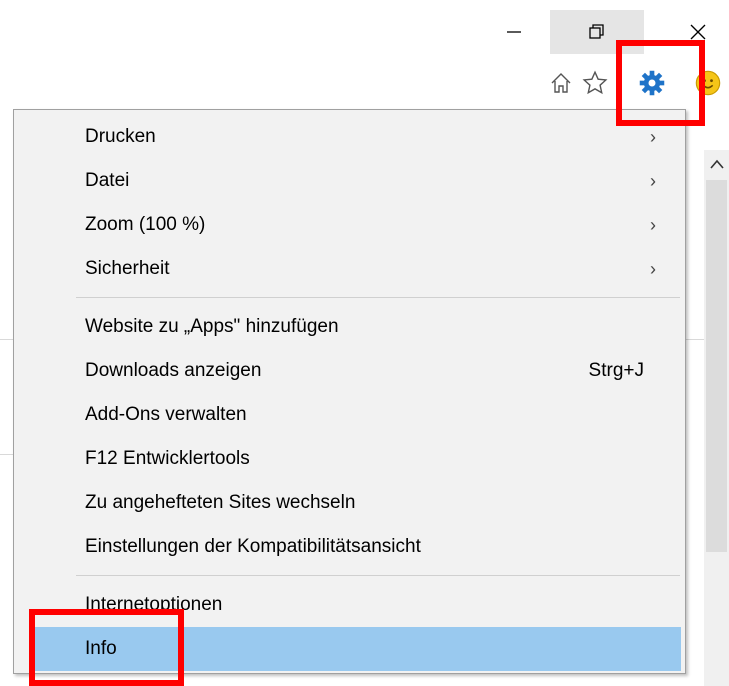 The height and width of the screenshot is (686, 729). I want to click on menu-item-label: Datei, so click(107, 180).